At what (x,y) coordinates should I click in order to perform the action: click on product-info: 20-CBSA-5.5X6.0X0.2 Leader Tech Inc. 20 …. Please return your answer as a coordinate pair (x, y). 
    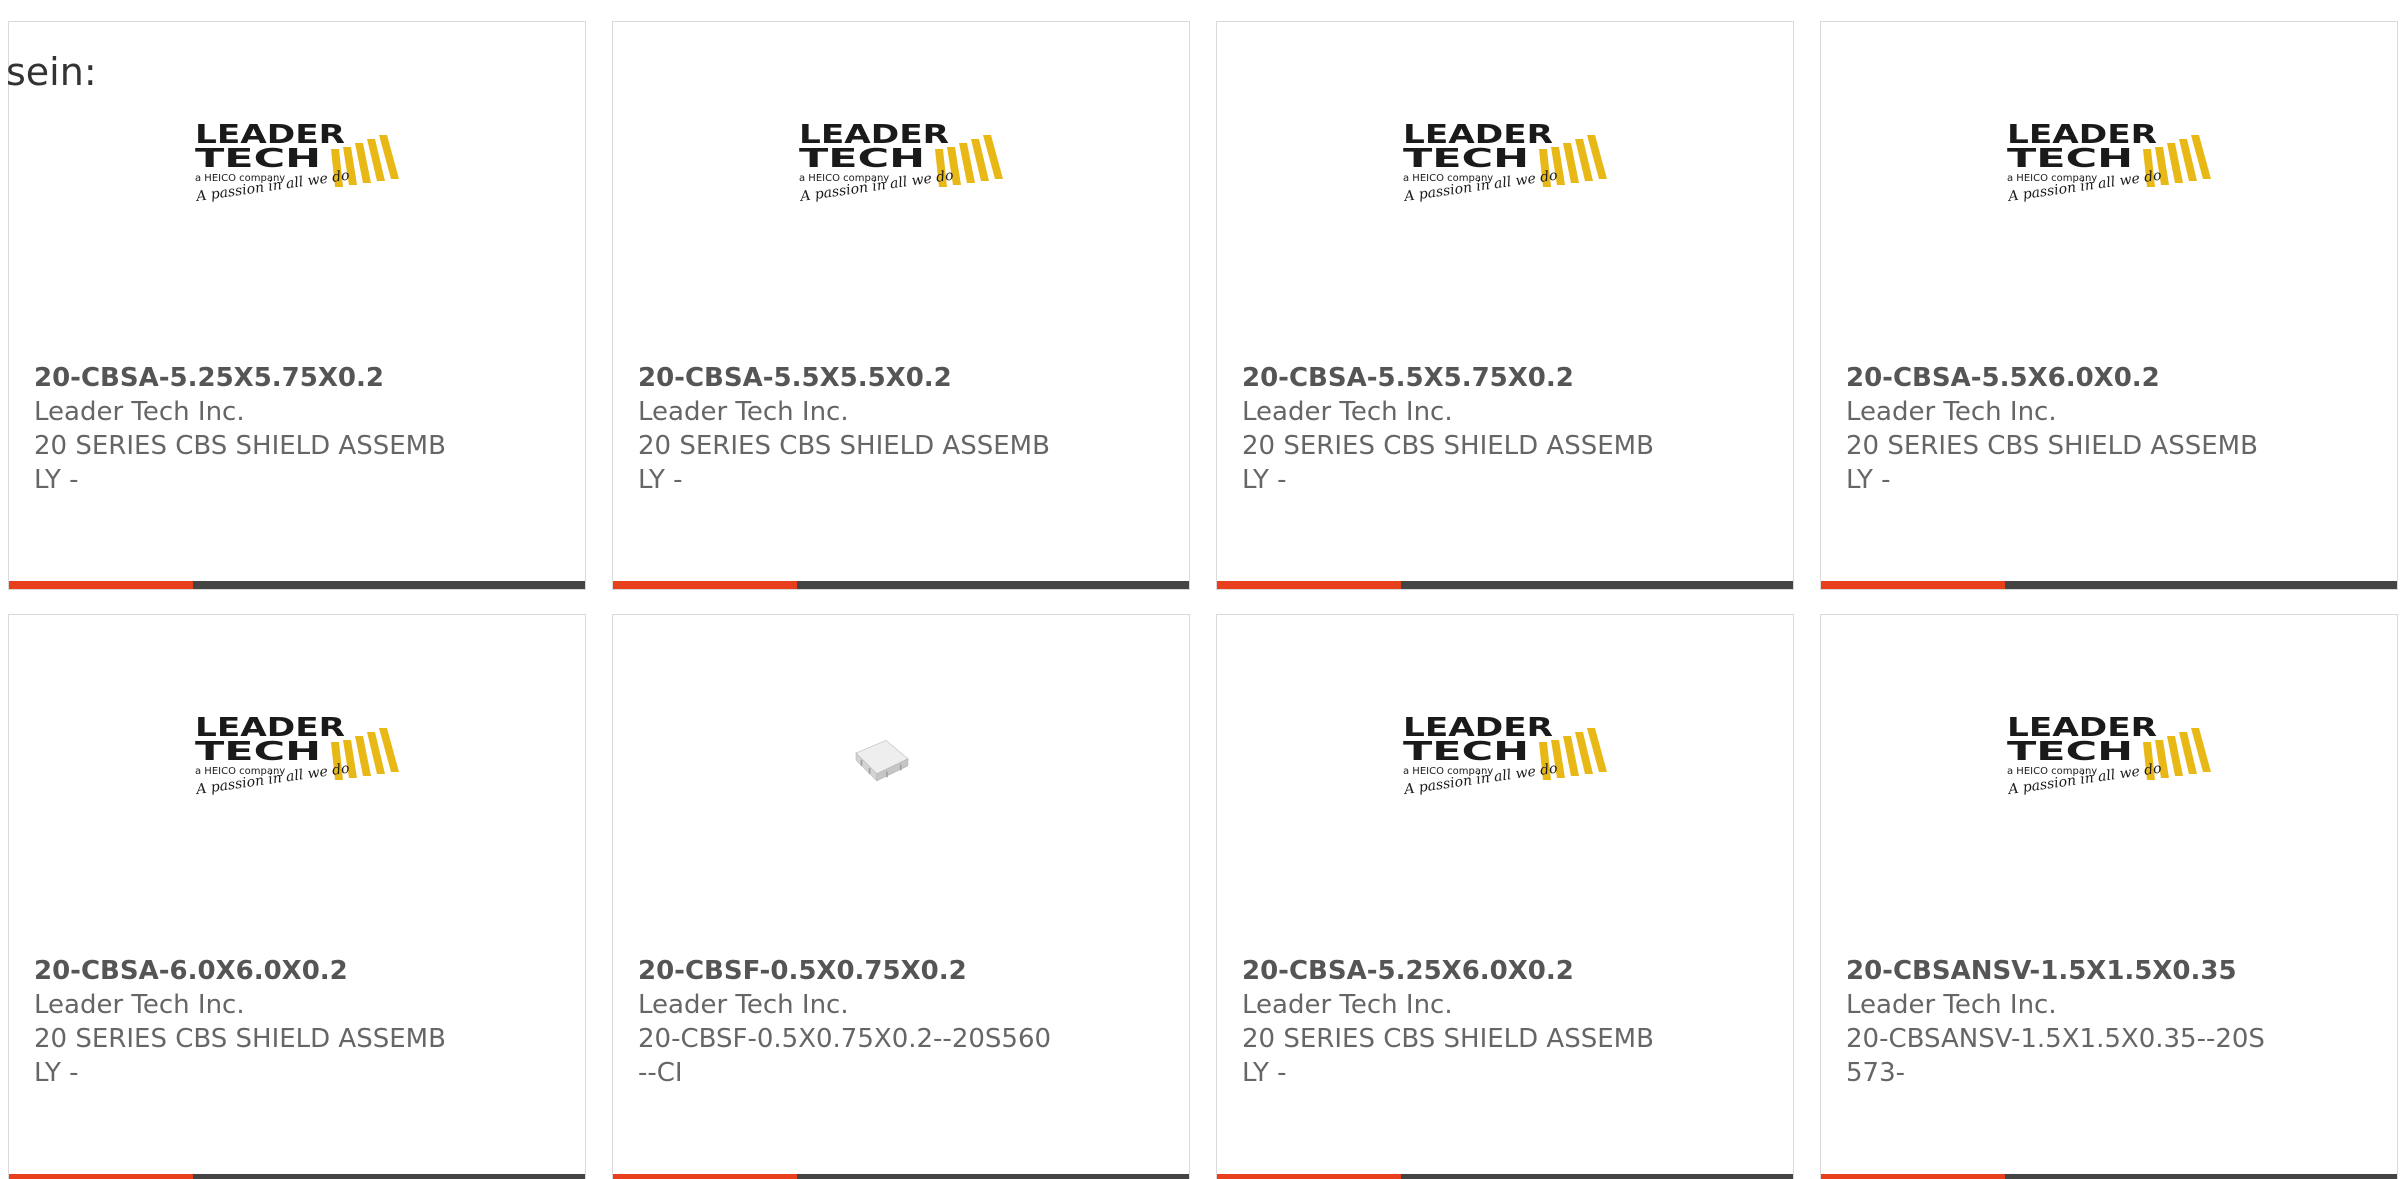
    Looking at the image, I should click on (2056, 429).